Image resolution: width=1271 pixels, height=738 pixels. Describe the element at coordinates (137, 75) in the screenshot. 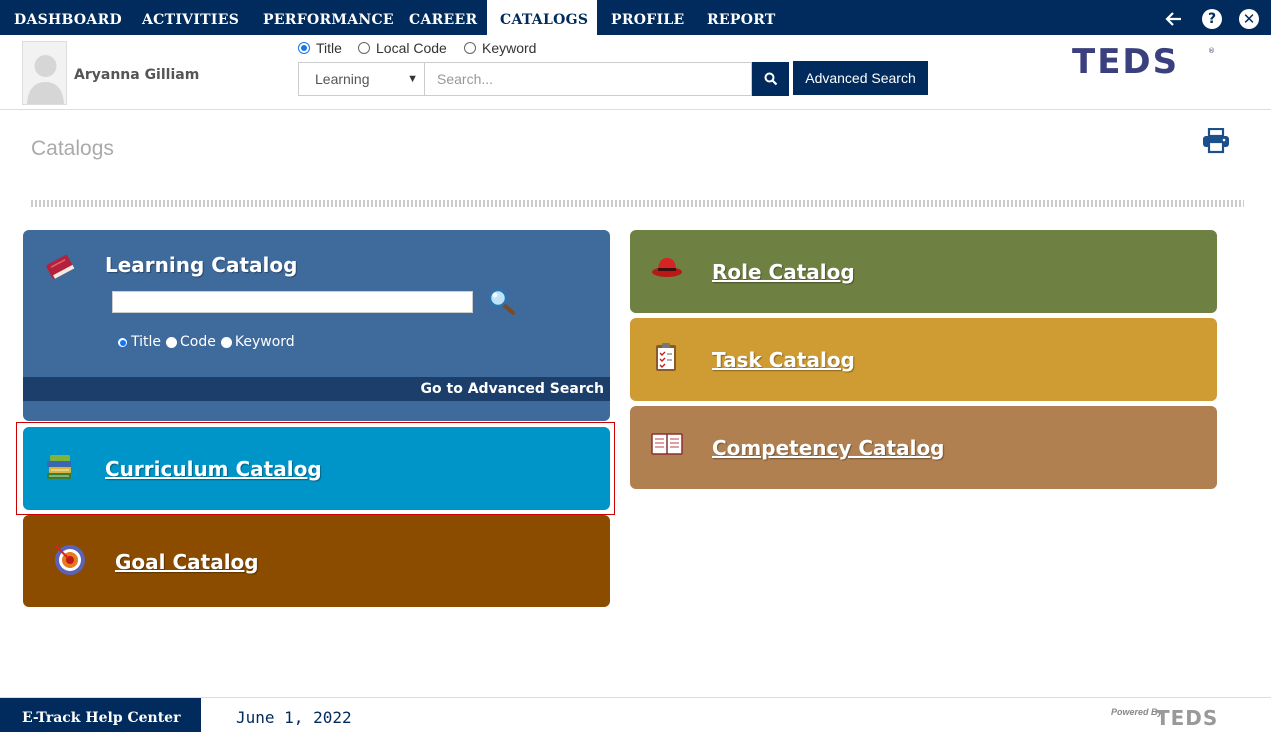

I see `user-name: Aryanna Gilliam` at that location.